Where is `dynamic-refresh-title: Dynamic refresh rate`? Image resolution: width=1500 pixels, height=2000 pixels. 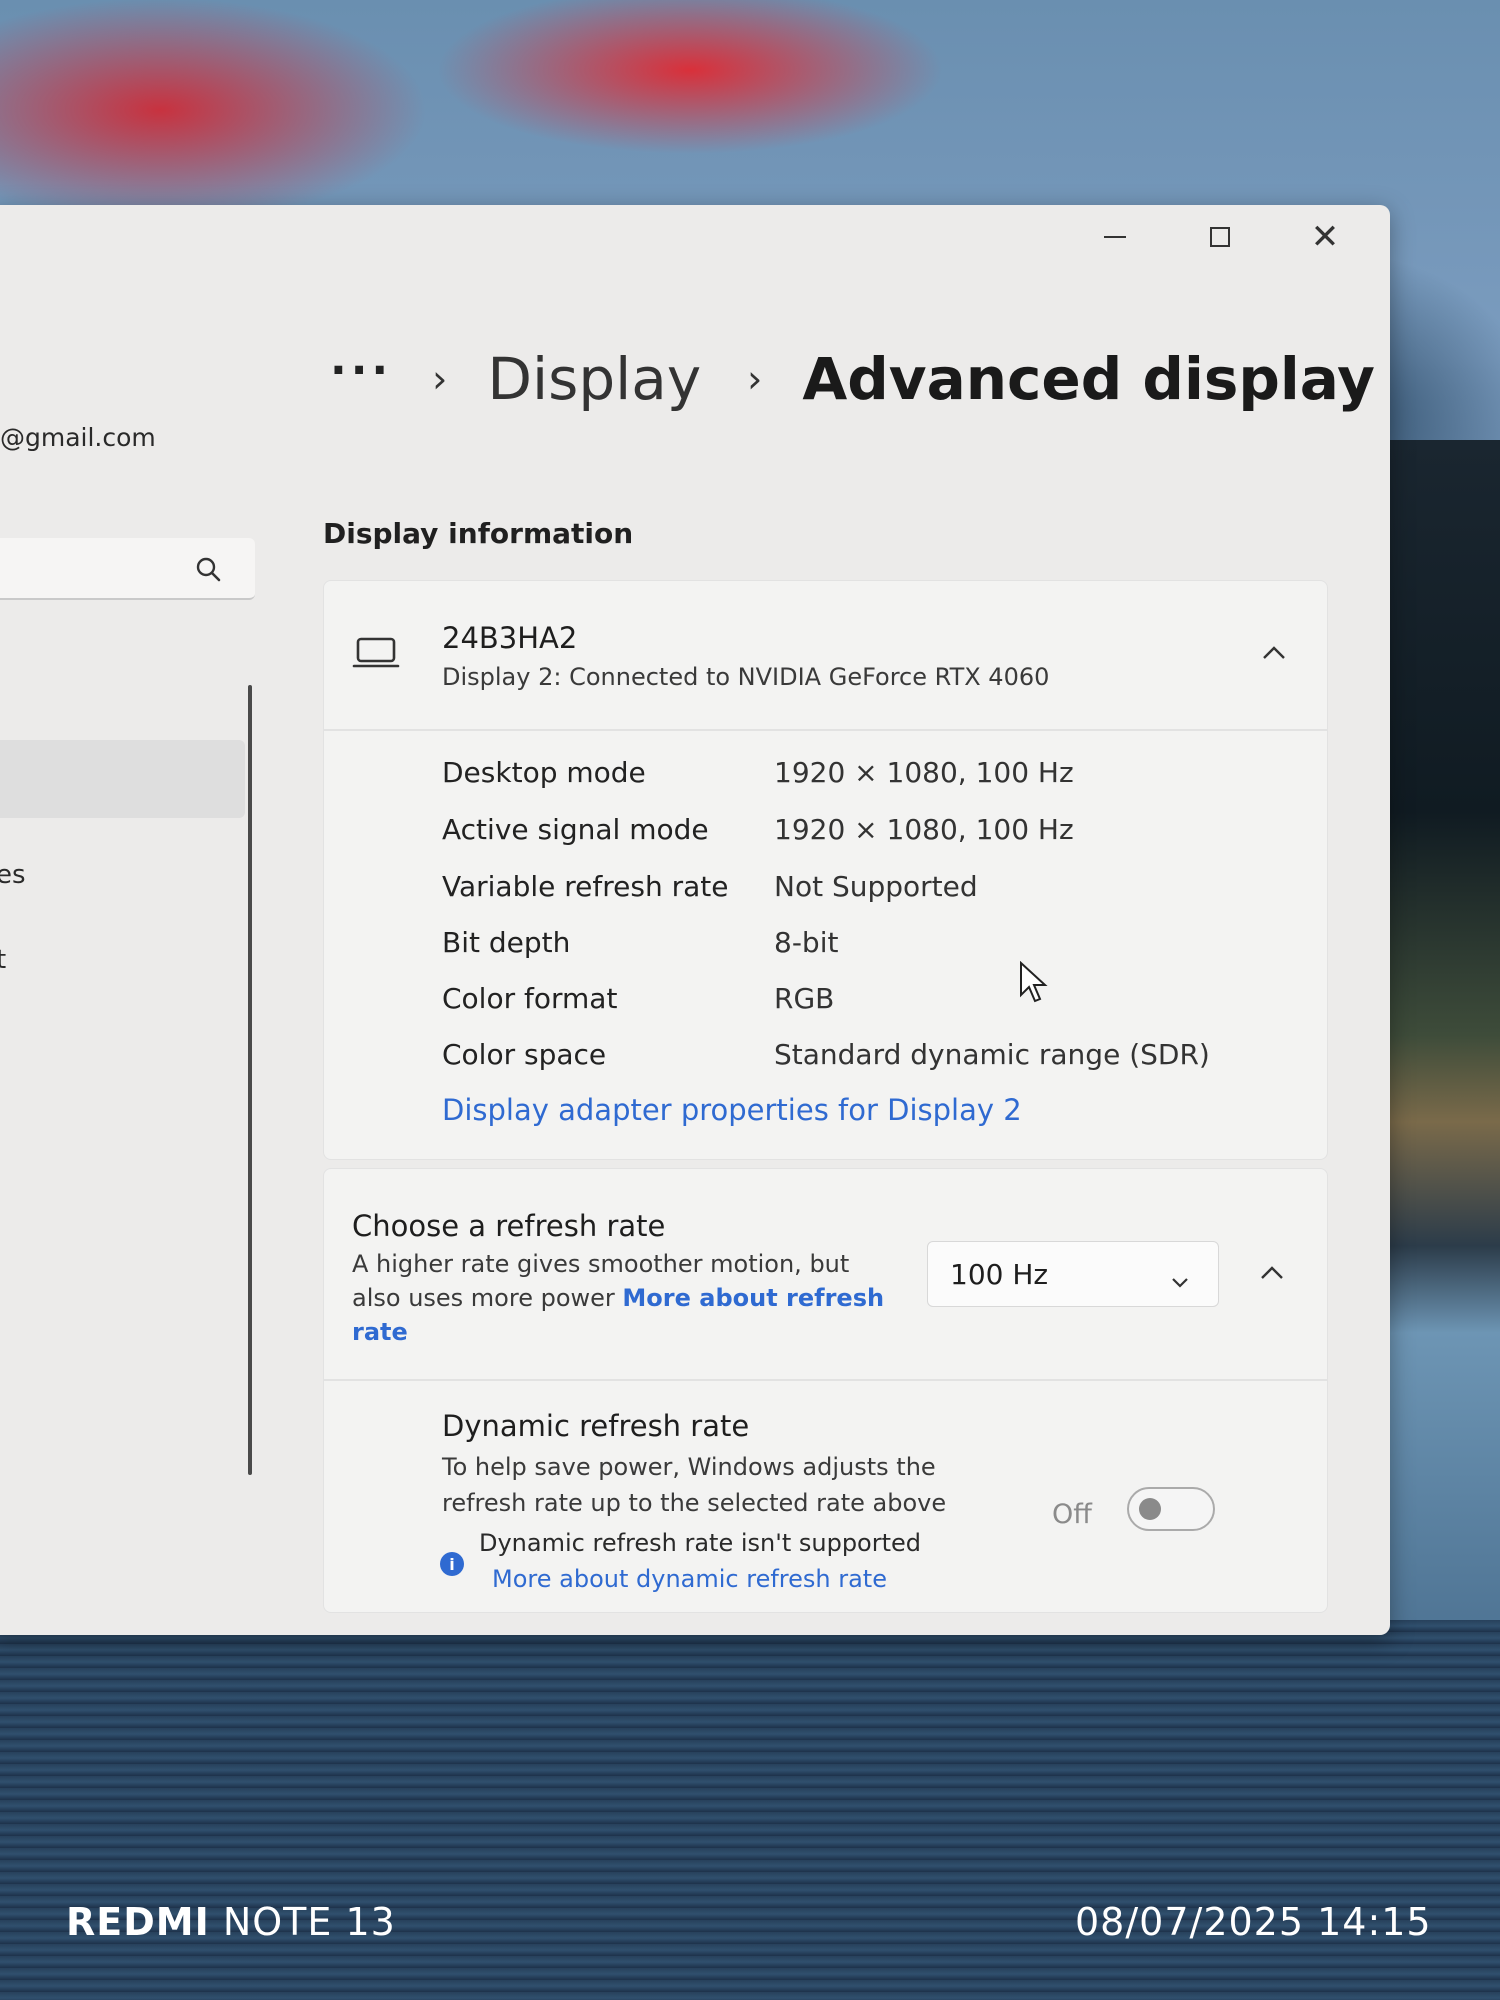 dynamic-refresh-title: Dynamic refresh rate is located at coordinates (596, 1426).